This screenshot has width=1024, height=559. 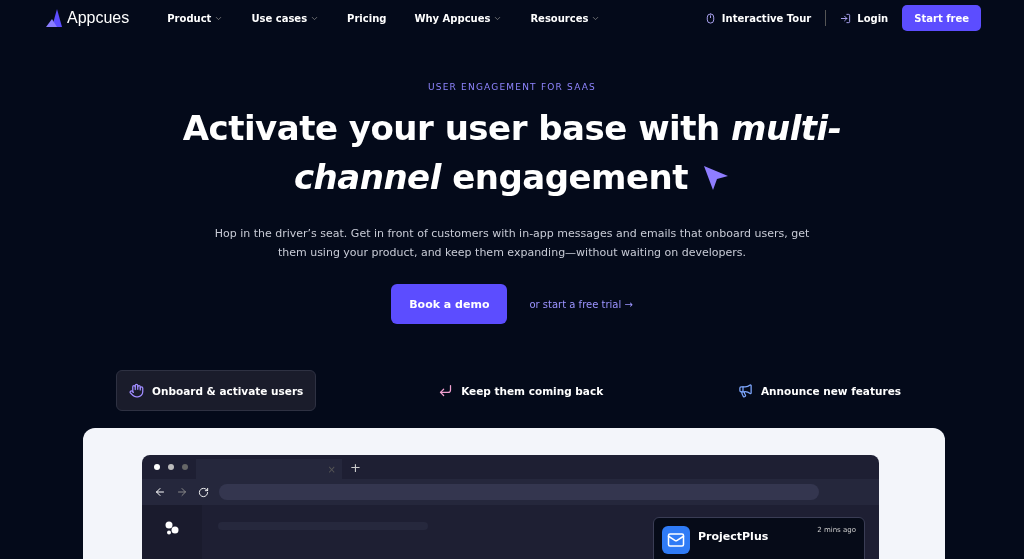 What do you see at coordinates (758, 18) in the screenshot?
I see `interactive-tour-link: Interactive Tour` at bounding box center [758, 18].